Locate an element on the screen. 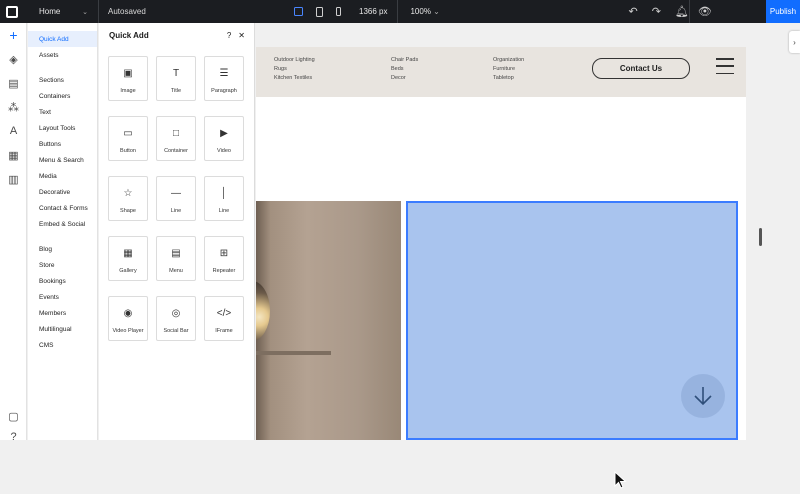 The width and height of the screenshot is (800, 494). nav-link: Beds is located at coordinates (404, 69).